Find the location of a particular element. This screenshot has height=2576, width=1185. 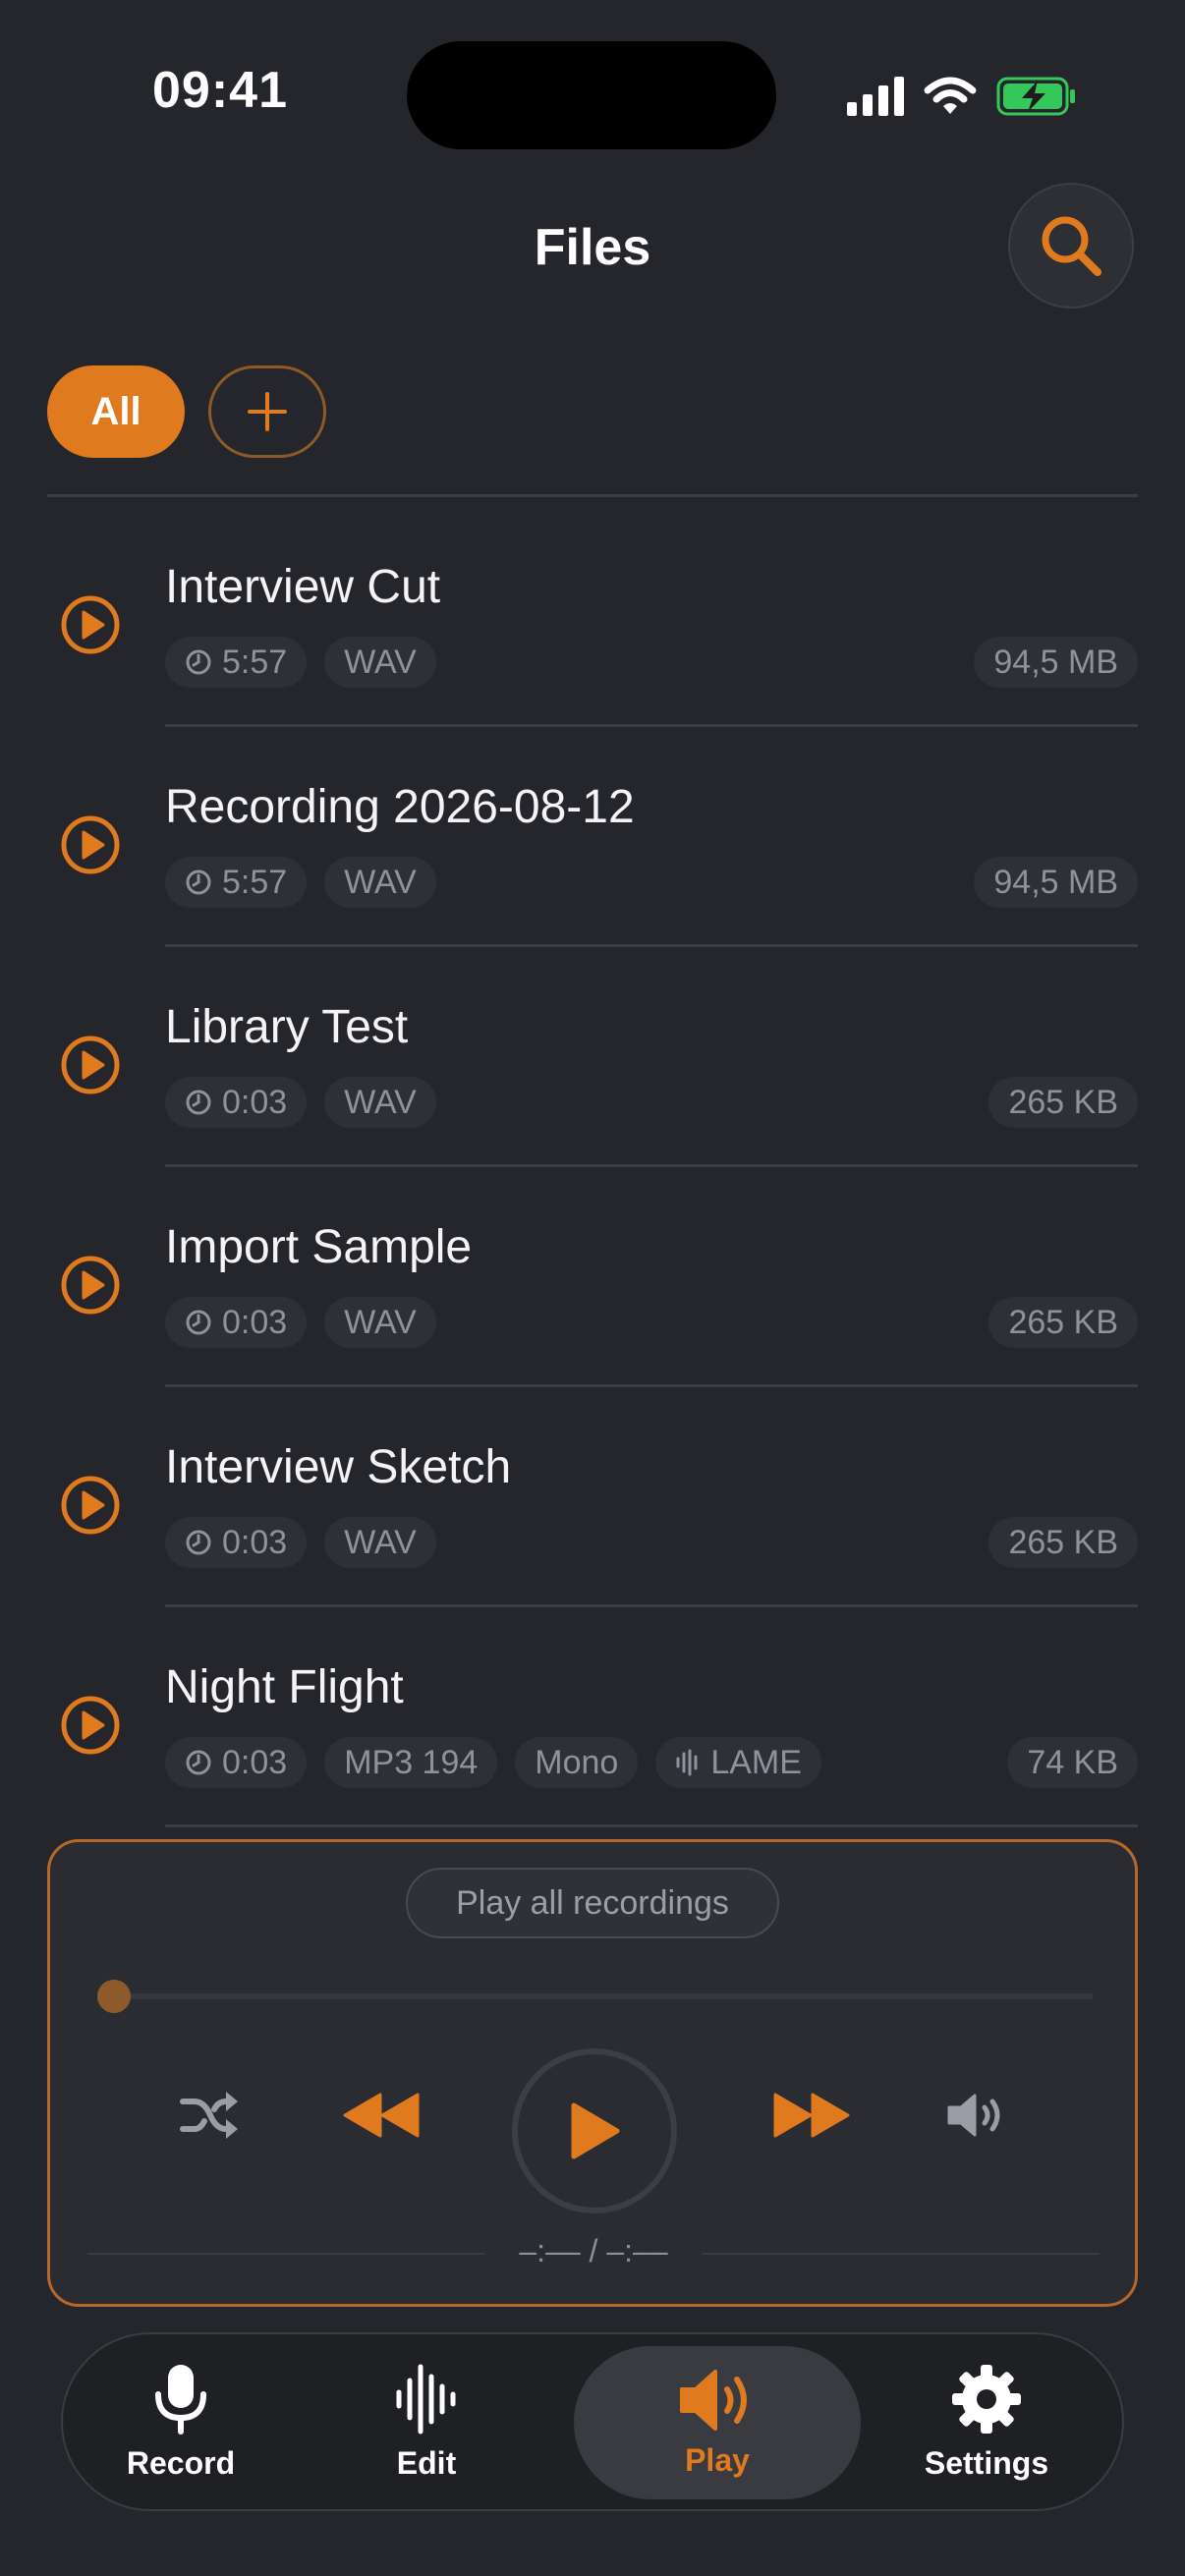

search-icon is located at coordinates (1072, 246).